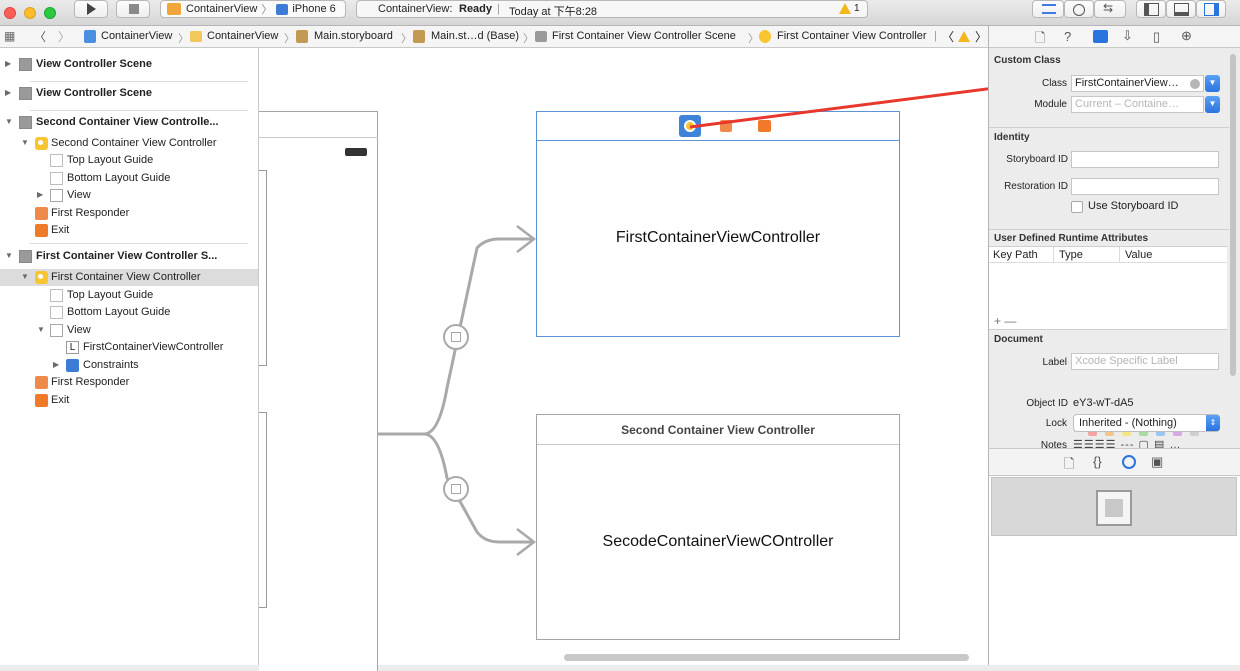  Describe the element at coordinates (242, 36) in the screenshot. I see `breadcrumb-group: ContainerView` at that location.